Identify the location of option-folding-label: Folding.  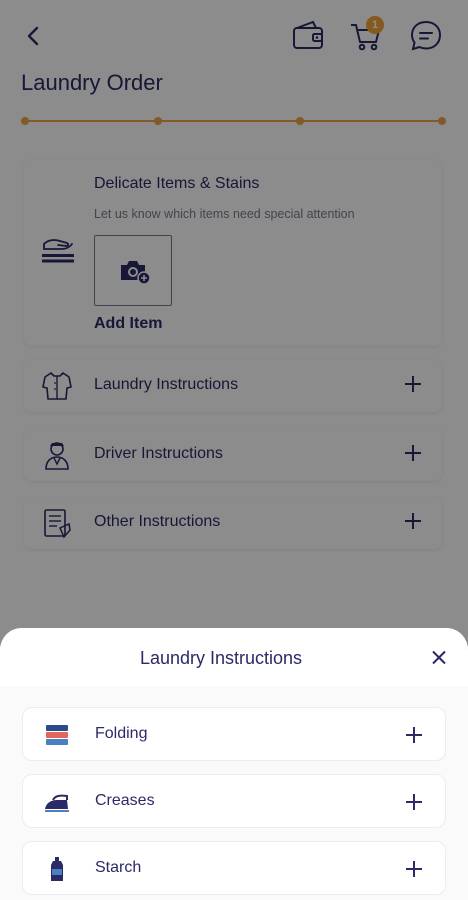
(121, 733).